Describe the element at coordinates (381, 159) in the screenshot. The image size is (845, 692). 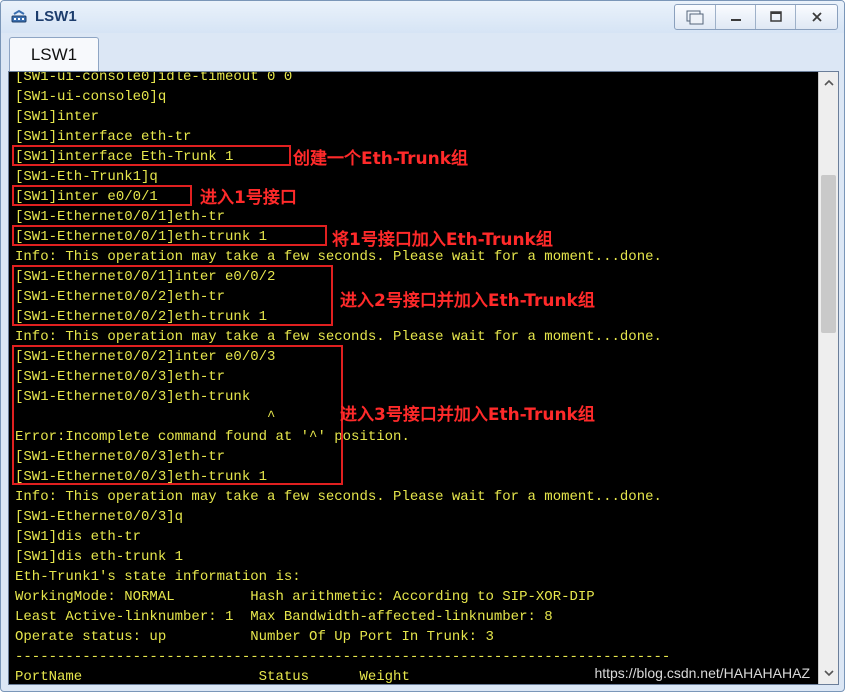
I see `annotation-label: 创建一个Eth-Trunk组` at that location.